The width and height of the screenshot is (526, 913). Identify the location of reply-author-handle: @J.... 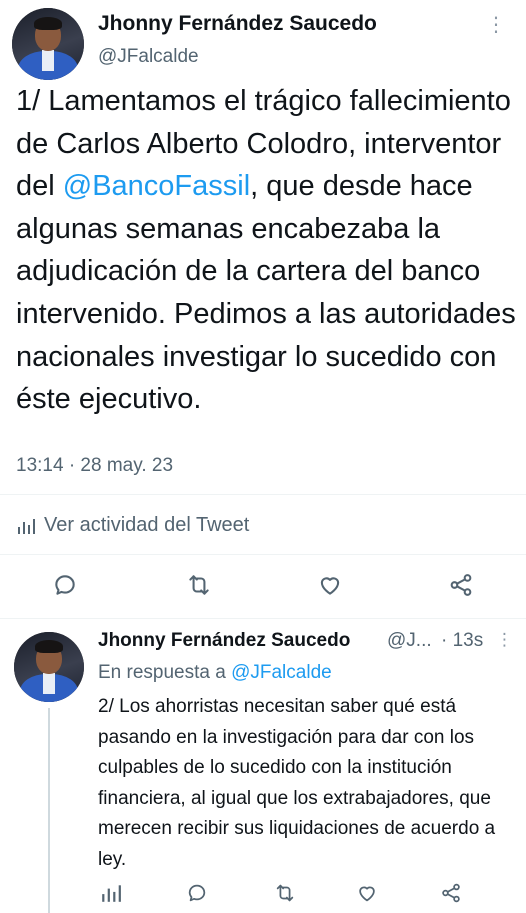
(409, 641).